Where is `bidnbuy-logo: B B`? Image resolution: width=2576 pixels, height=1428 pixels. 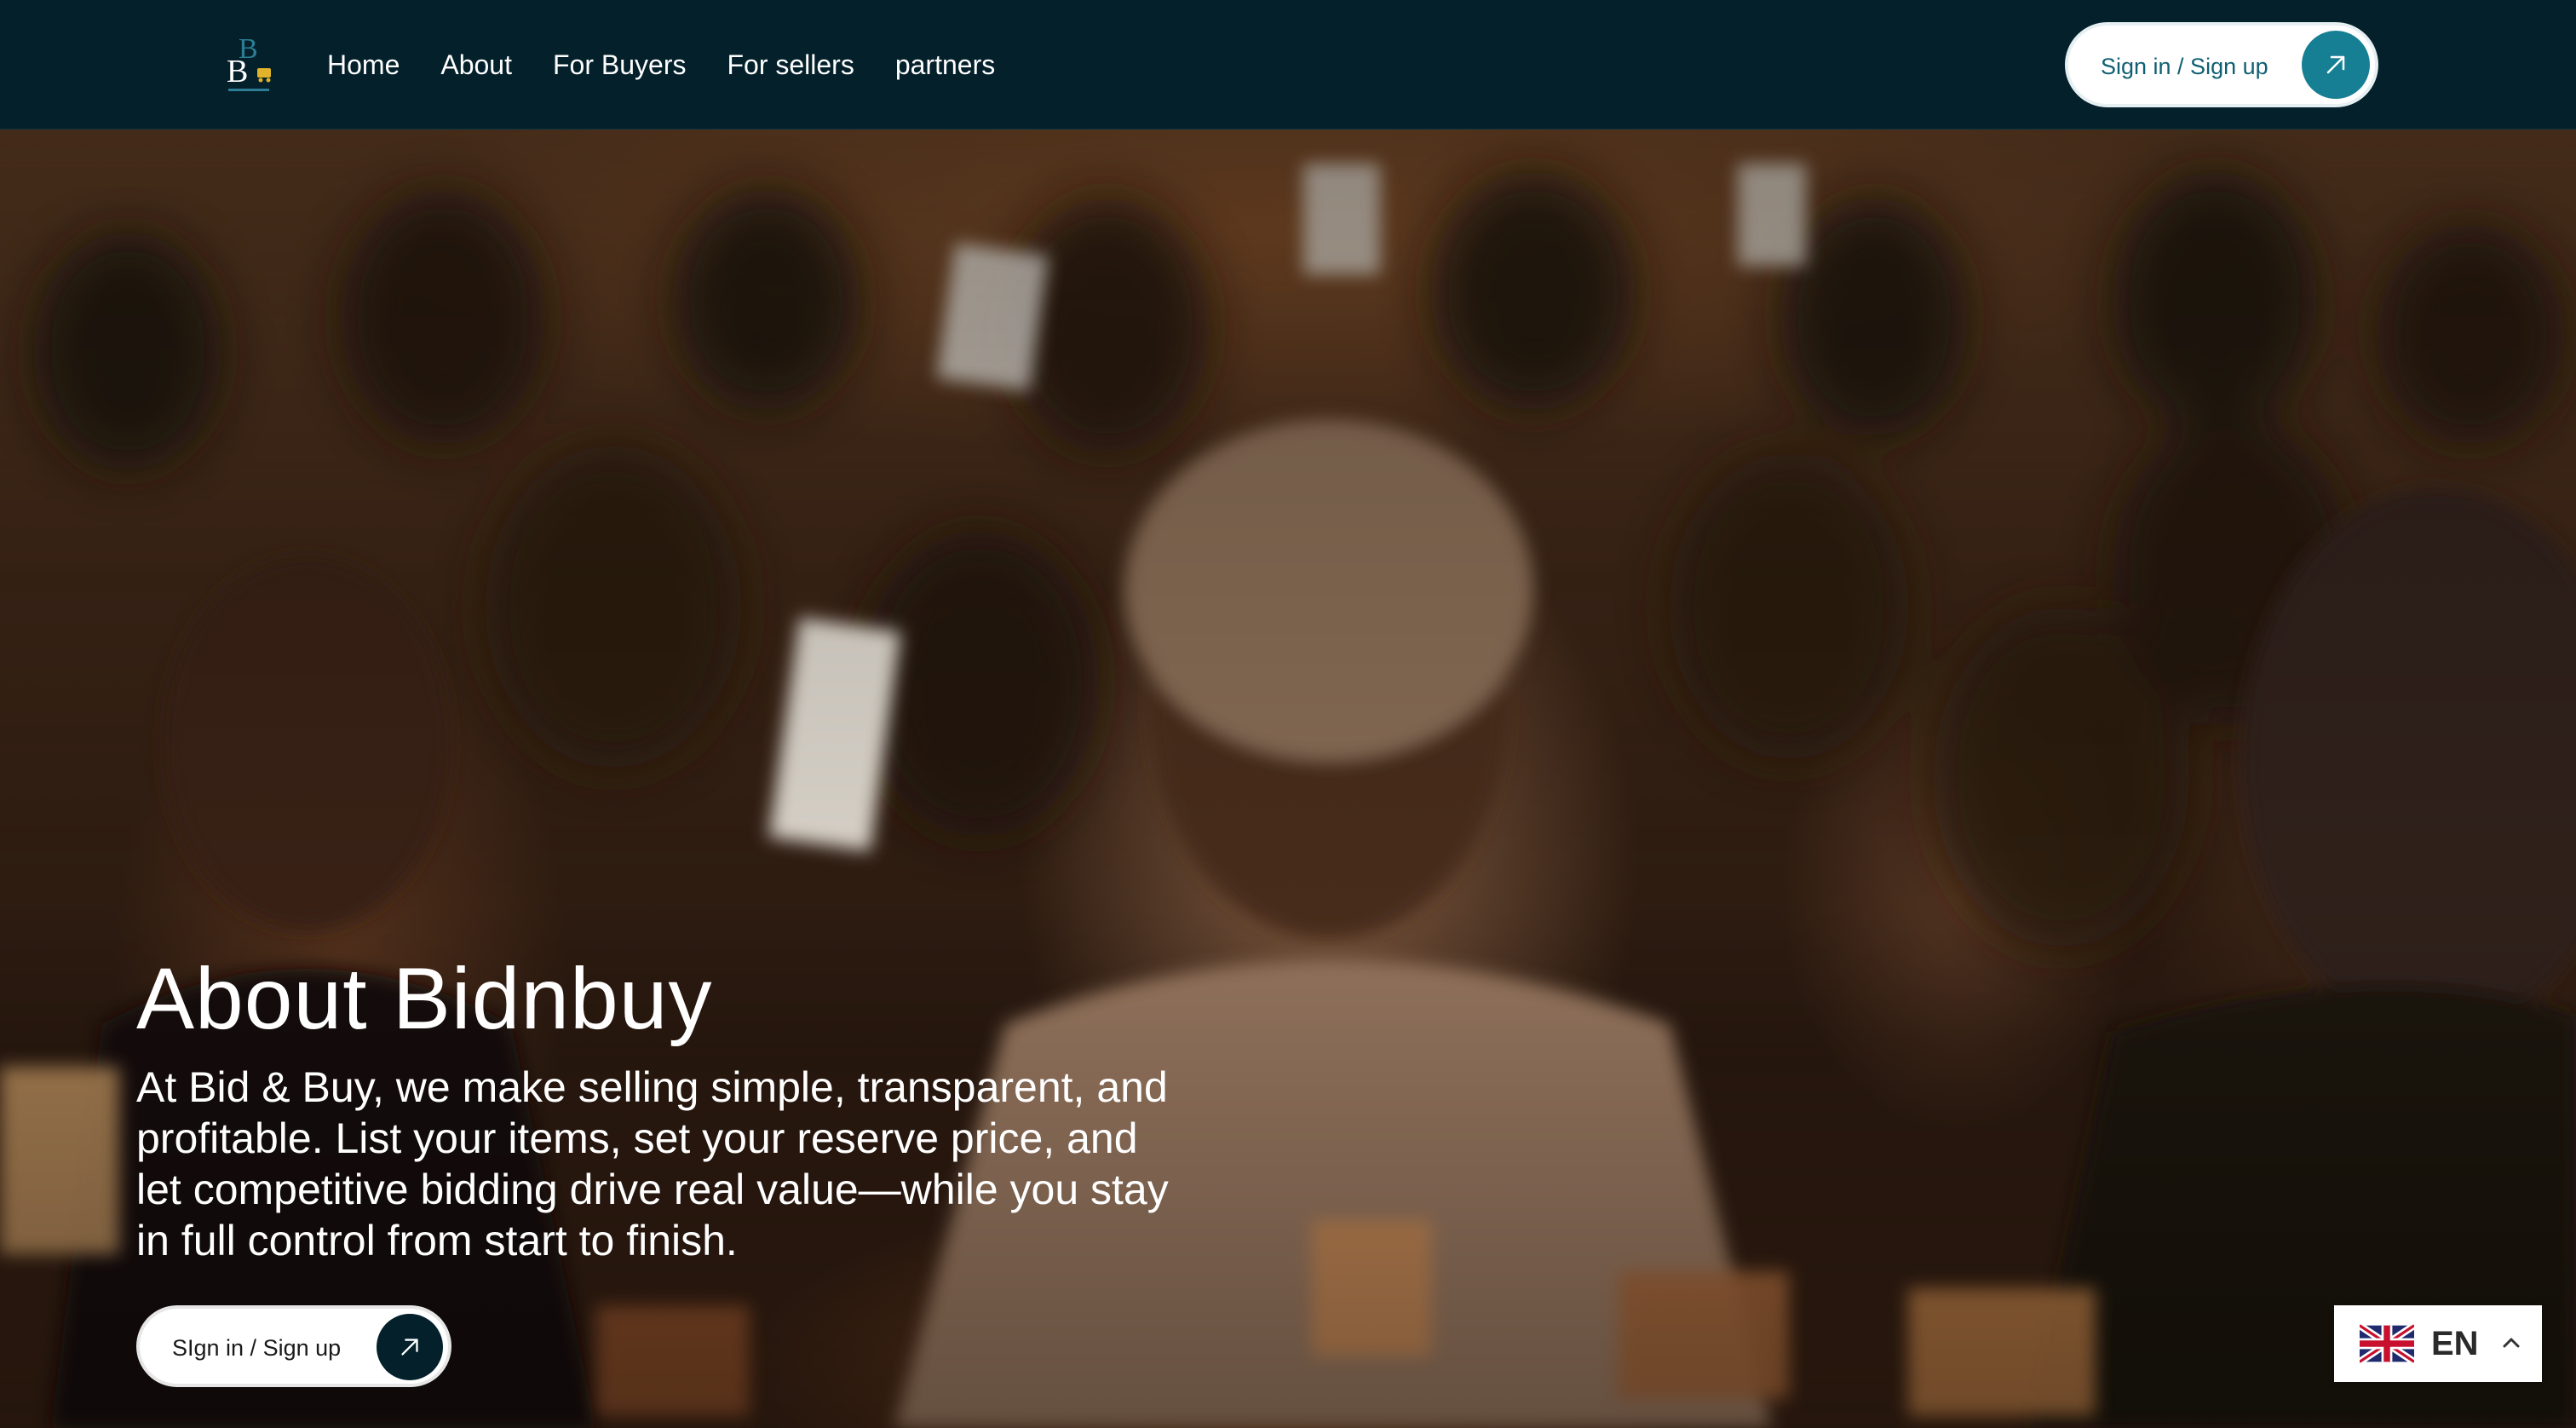
bidnbuy-logo: B B is located at coordinates (251, 63).